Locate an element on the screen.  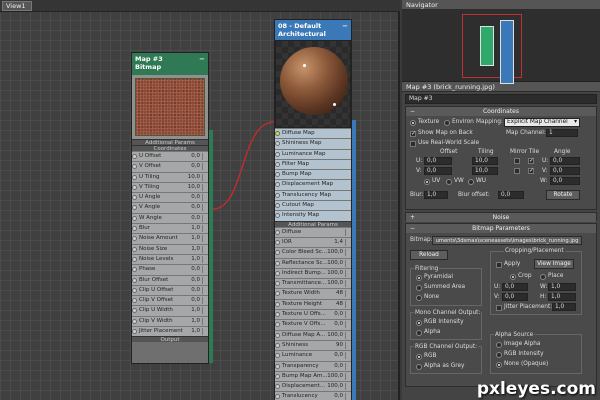
map-slot-row: Shininess Map is located at coordinates (313, 143).